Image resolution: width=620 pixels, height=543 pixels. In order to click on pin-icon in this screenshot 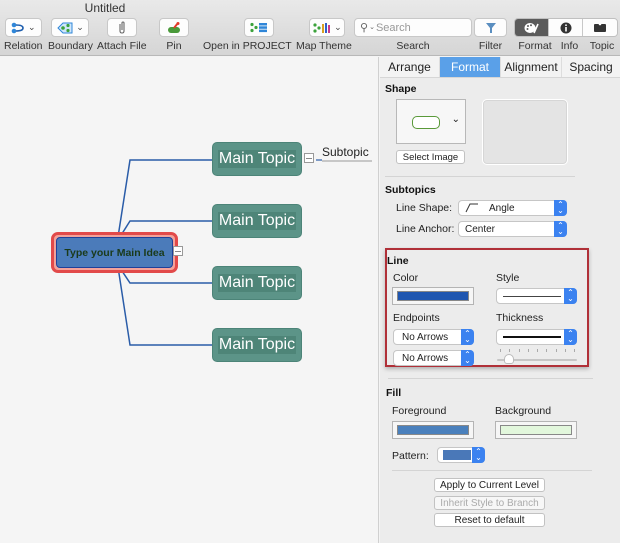, I will do `click(174, 27)`.